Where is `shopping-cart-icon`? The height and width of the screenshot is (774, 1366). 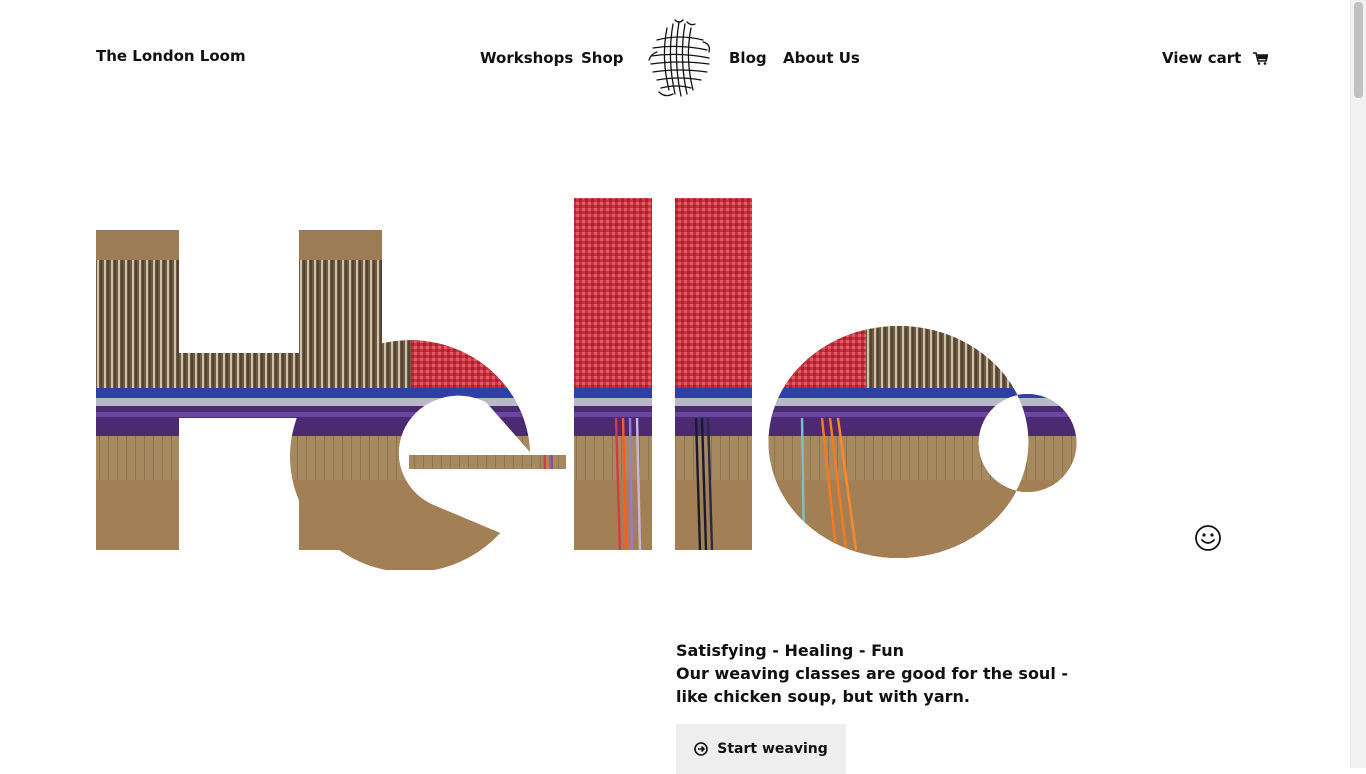 shopping-cart-icon is located at coordinates (1261, 58).